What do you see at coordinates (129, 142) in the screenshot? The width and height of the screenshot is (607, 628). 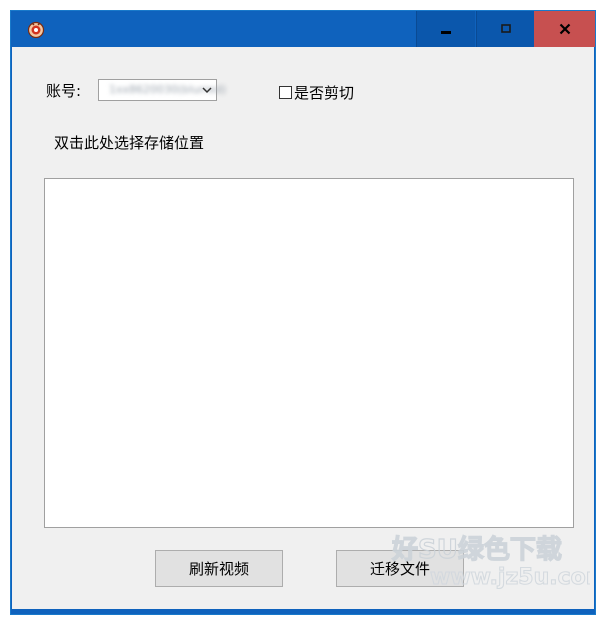 I see `storage-location-label: 双击此处选择存储位置` at bounding box center [129, 142].